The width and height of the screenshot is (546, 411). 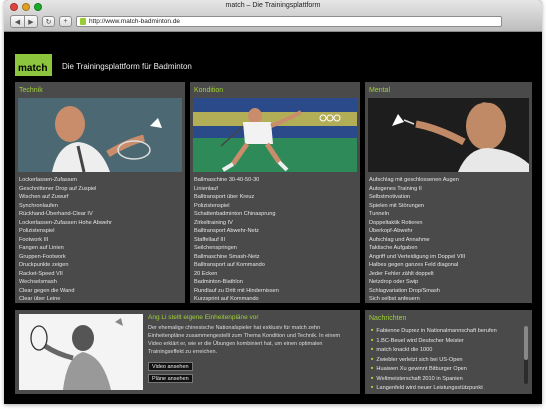 I want to click on url-text: http://www.match-badminton.de, so click(x=135, y=21).